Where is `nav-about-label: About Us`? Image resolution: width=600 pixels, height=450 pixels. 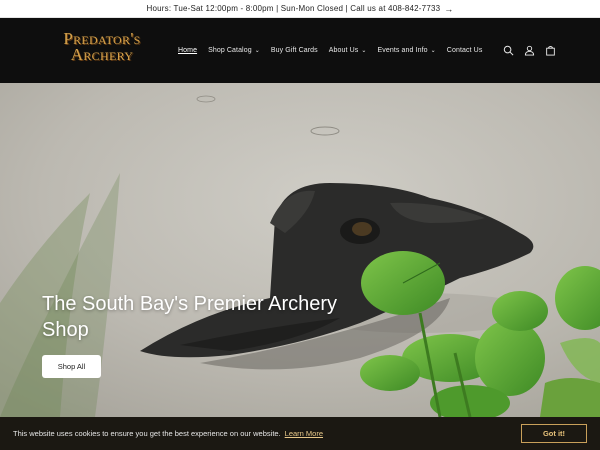
nav-about-label: About Us is located at coordinates (343, 50).